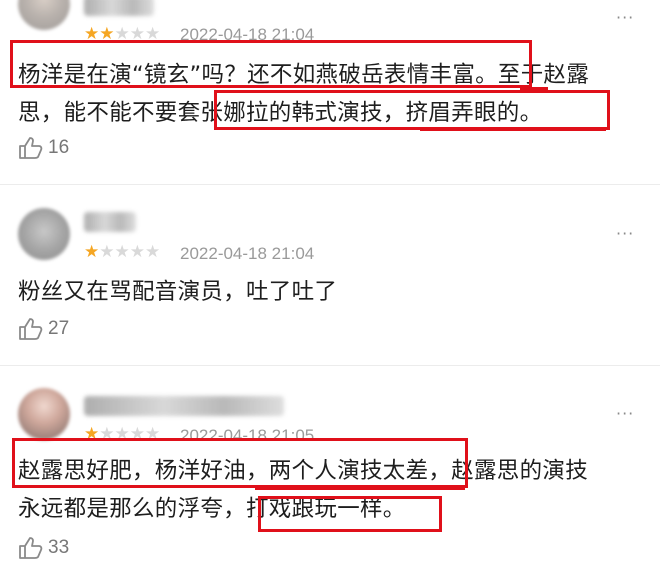 The image size is (660, 561). I want to click on comment-text-line: 粉丝又在骂配音演员，吐了吐了, so click(178, 292).